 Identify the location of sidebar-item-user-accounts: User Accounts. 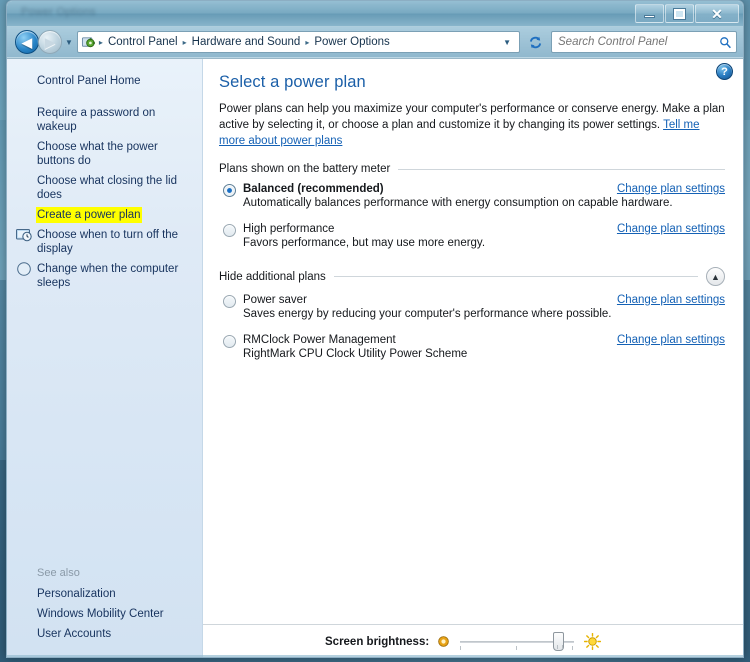
(104, 634).